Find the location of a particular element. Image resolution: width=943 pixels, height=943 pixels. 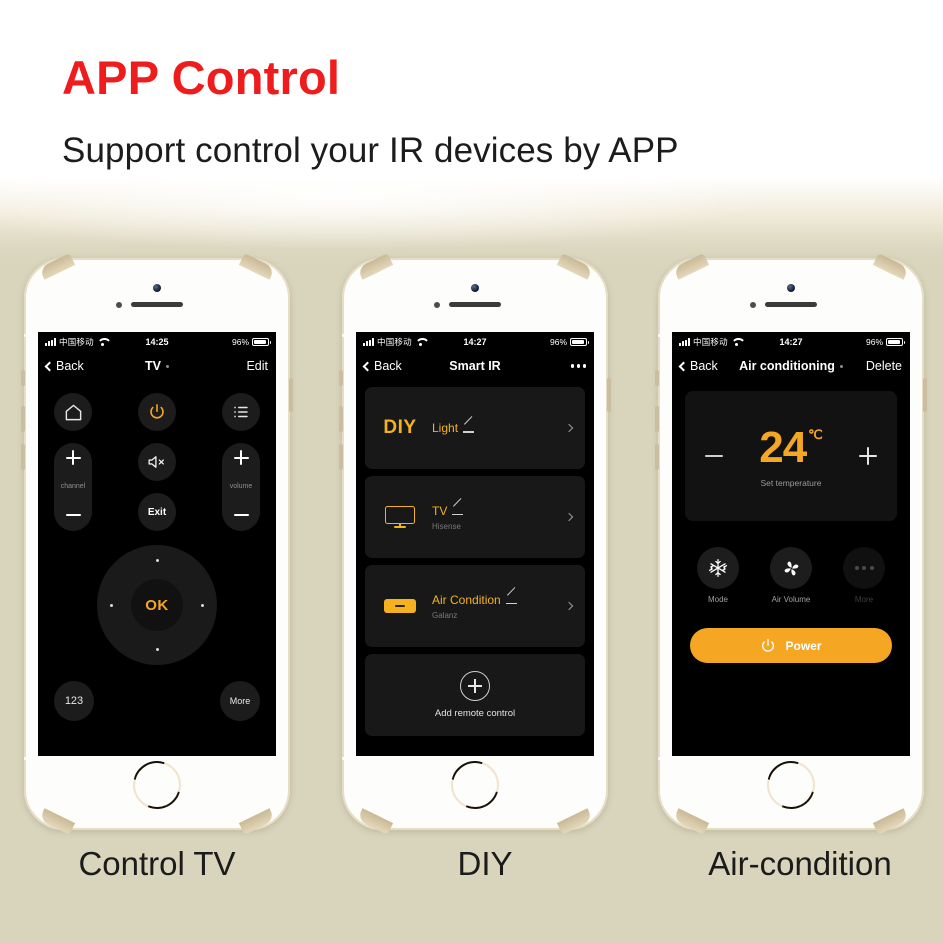

volume-label: volume is located at coordinates (241, 486).